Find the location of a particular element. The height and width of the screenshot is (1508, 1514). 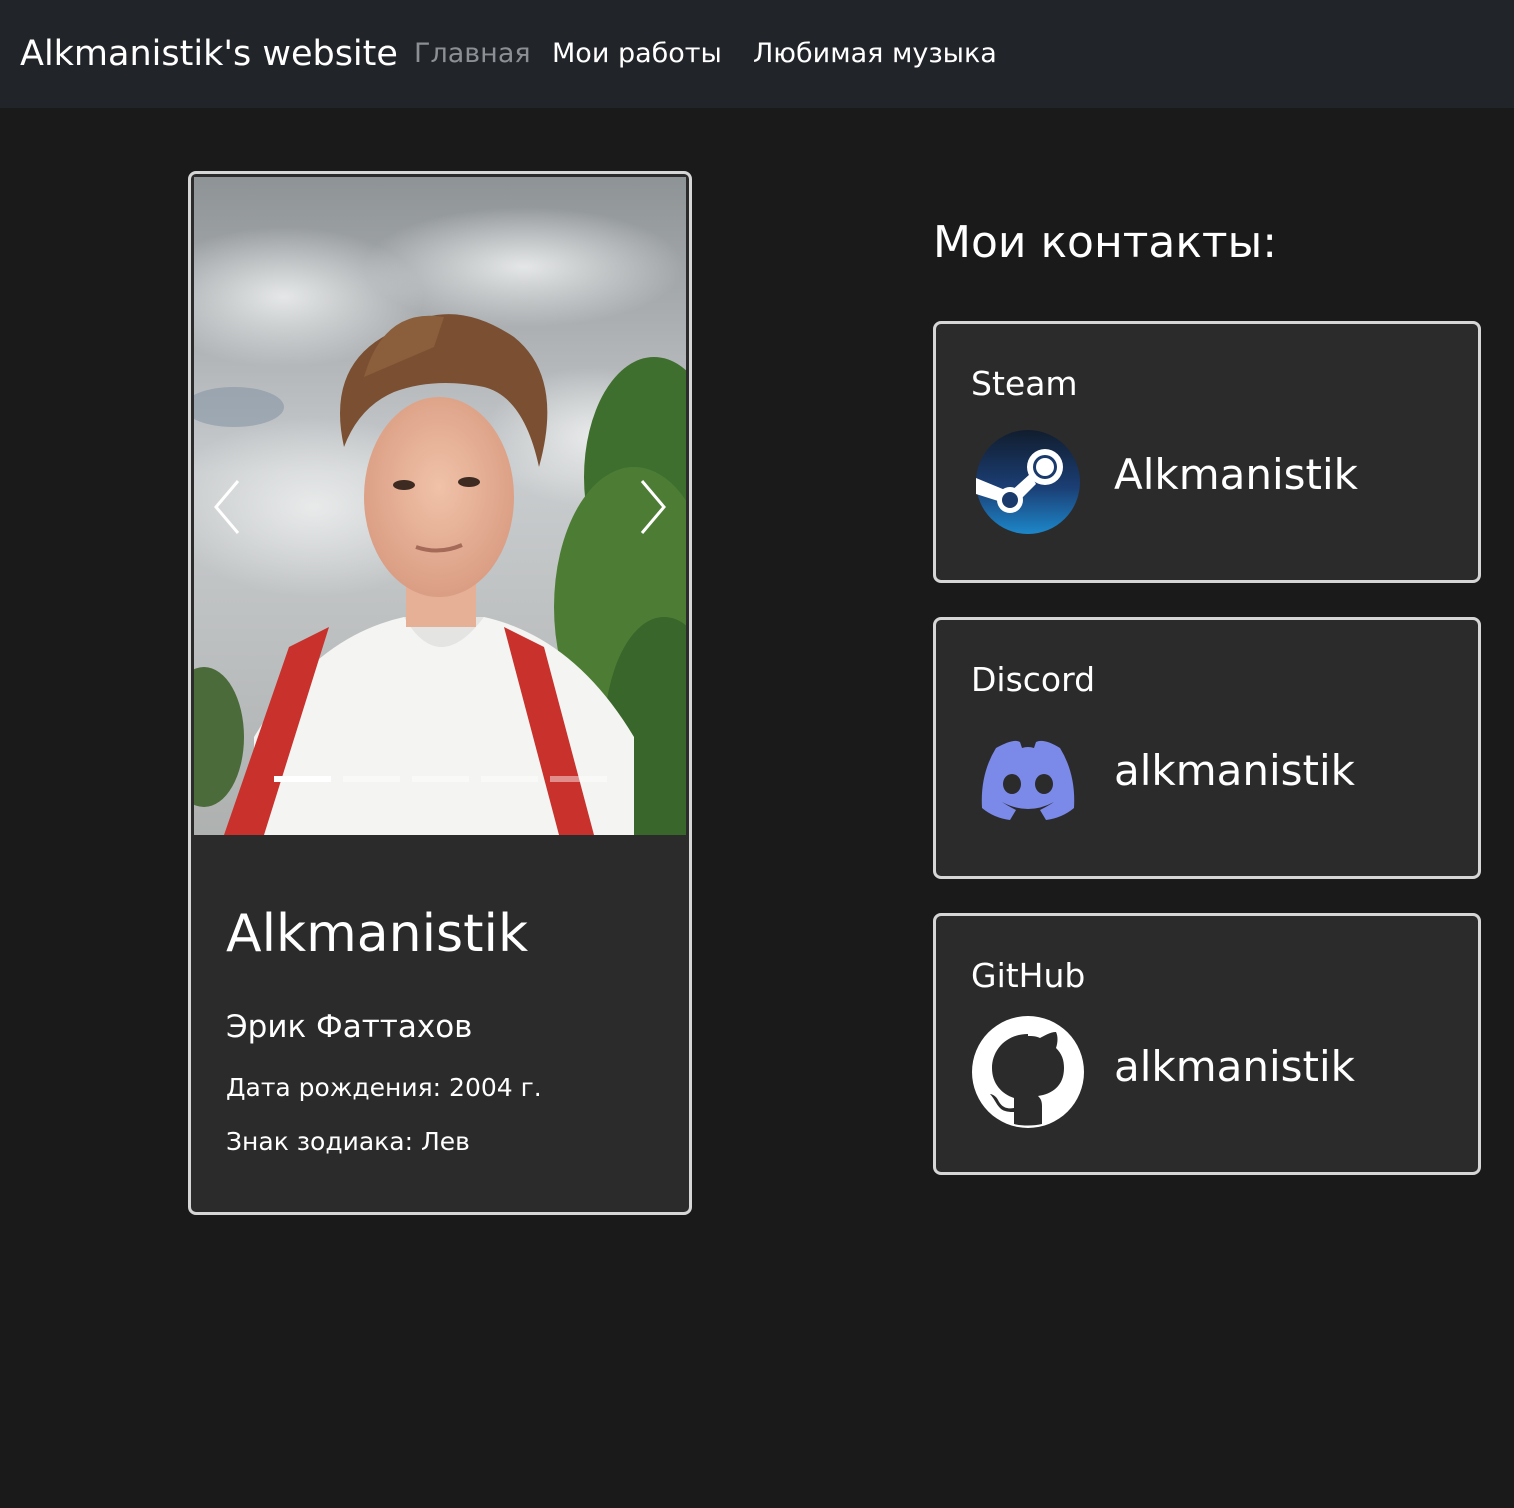

brand-link: Alkmanistik's website is located at coordinates (209, 54).